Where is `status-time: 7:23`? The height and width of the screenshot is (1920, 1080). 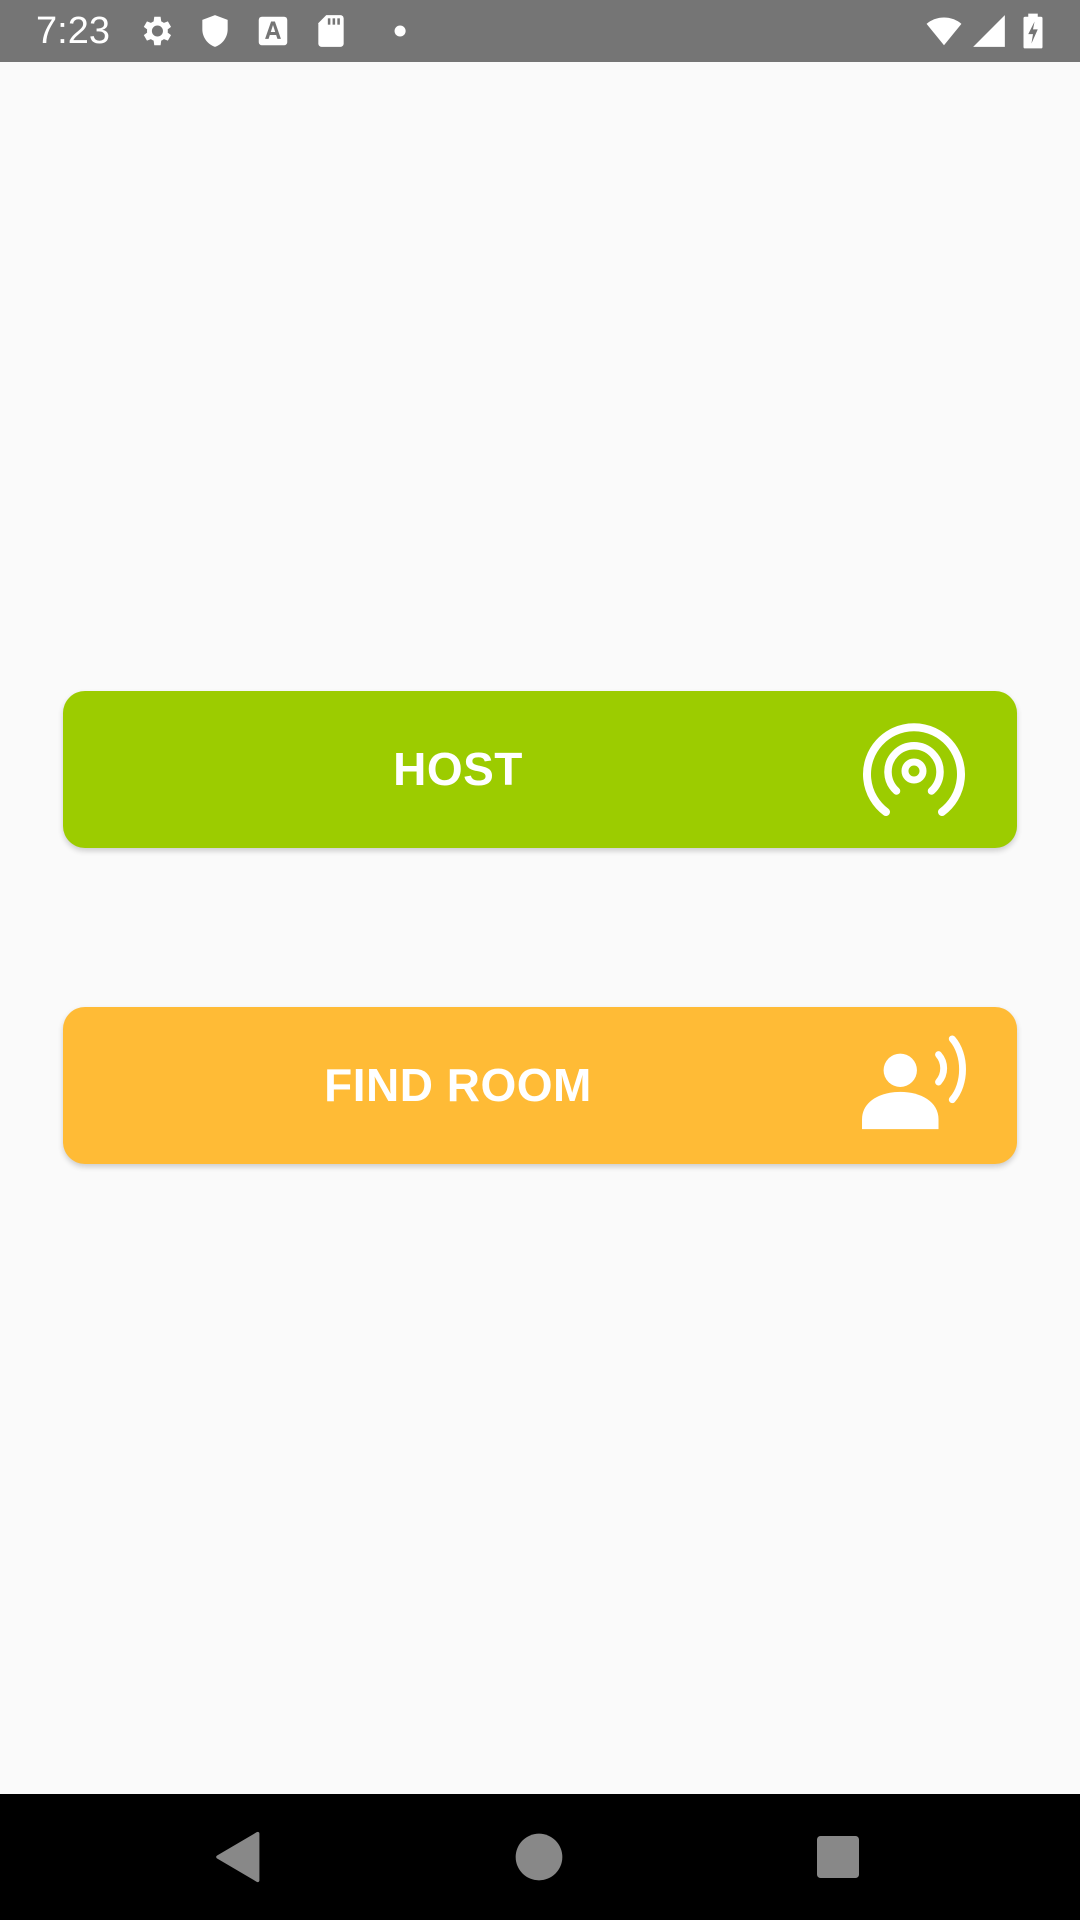
status-time: 7:23 is located at coordinates (73, 31).